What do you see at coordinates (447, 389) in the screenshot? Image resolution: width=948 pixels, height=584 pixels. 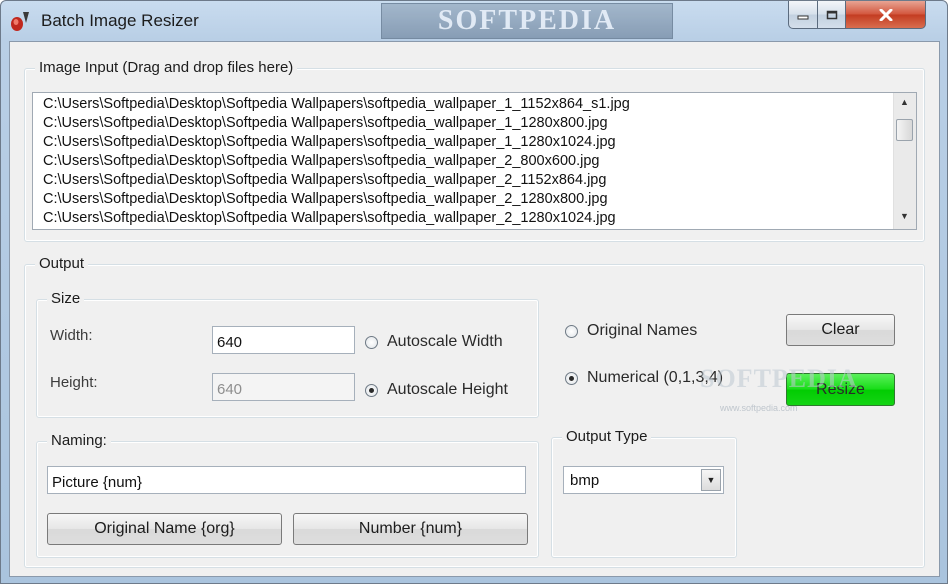 I see `autoscale-height-text: Autoscale Height` at bounding box center [447, 389].